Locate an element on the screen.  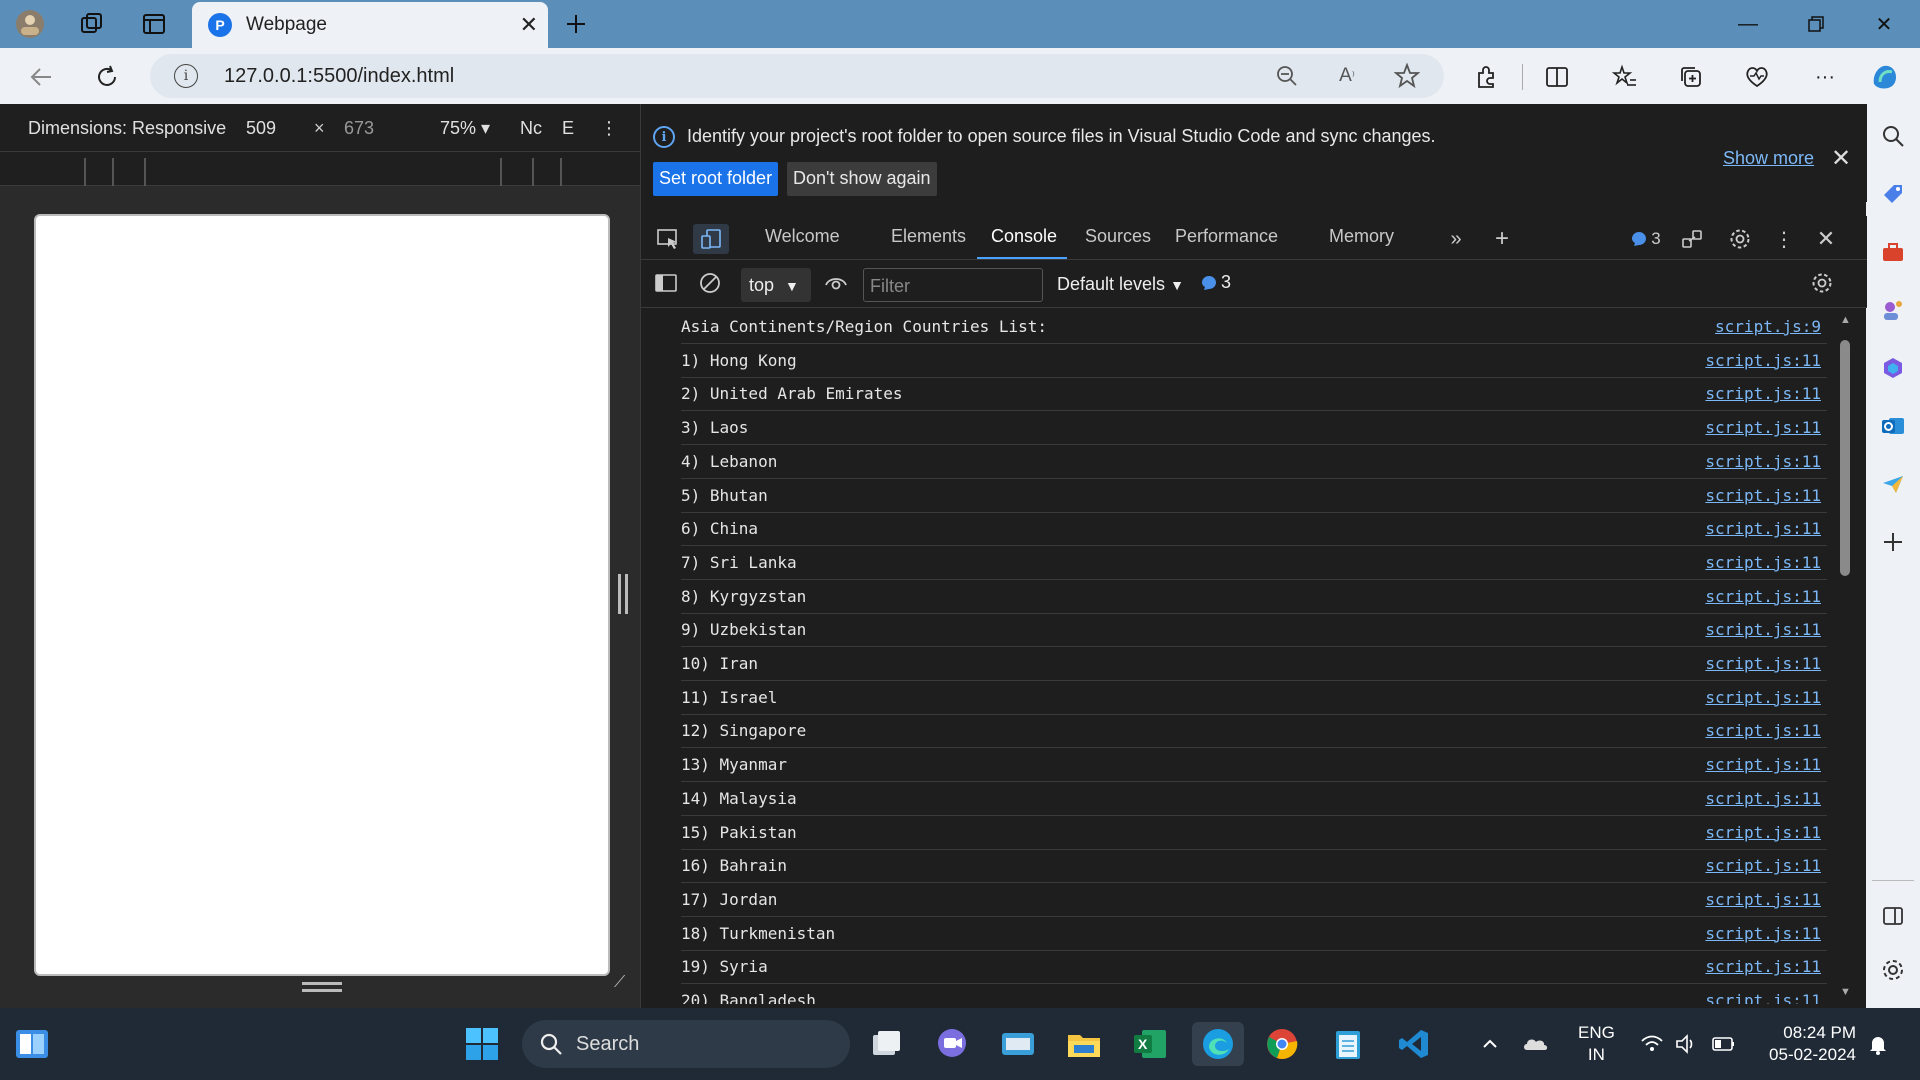
console-scroll-thumb is located at coordinates (1845, 458).